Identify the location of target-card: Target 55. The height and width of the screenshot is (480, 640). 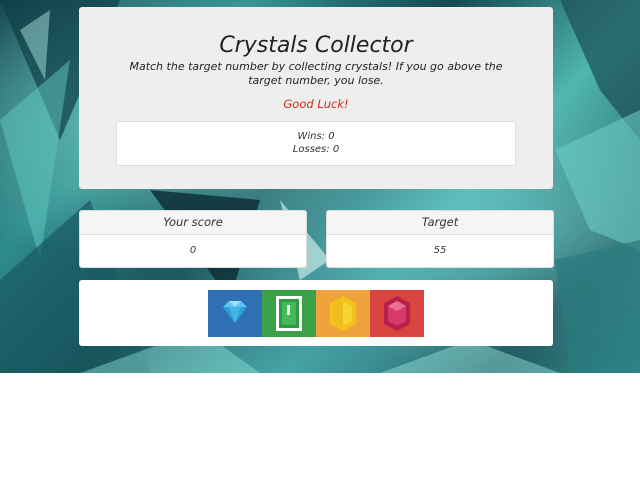
(440, 239).